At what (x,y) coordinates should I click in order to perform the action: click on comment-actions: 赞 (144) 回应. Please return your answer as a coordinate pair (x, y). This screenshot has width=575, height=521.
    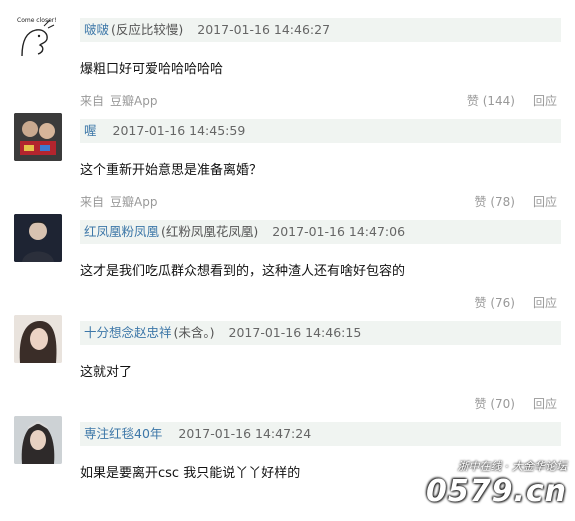
    Looking at the image, I should click on (512, 100).